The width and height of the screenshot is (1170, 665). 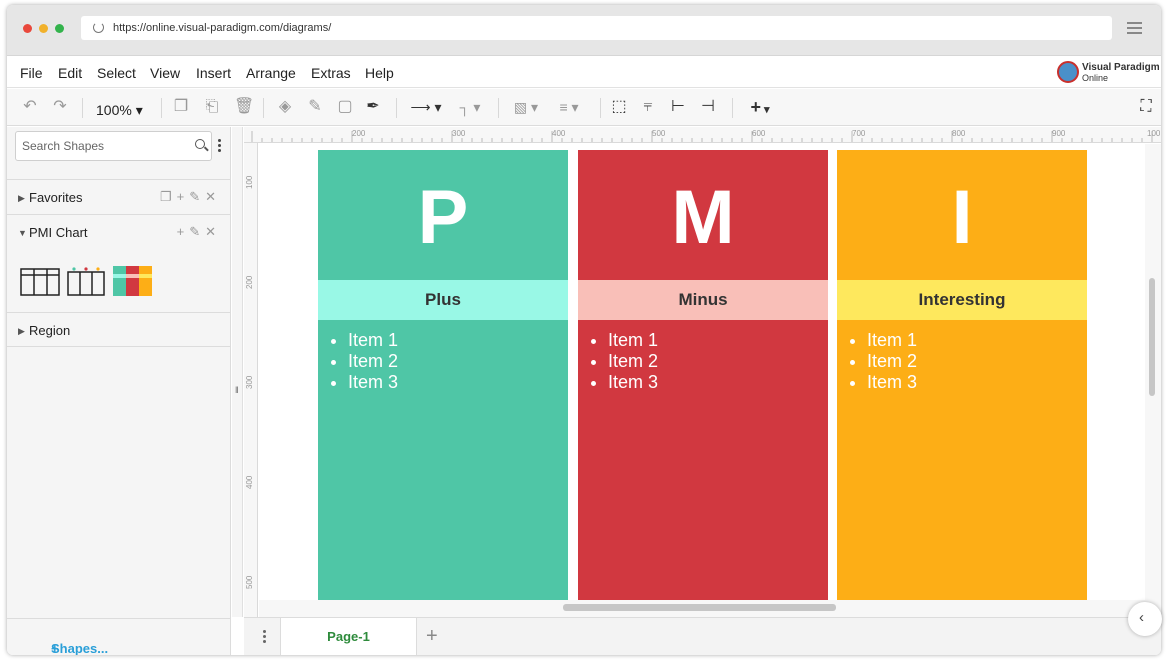 I want to click on waypoint-icon: ┐ ▾, so click(x=470, y=107).